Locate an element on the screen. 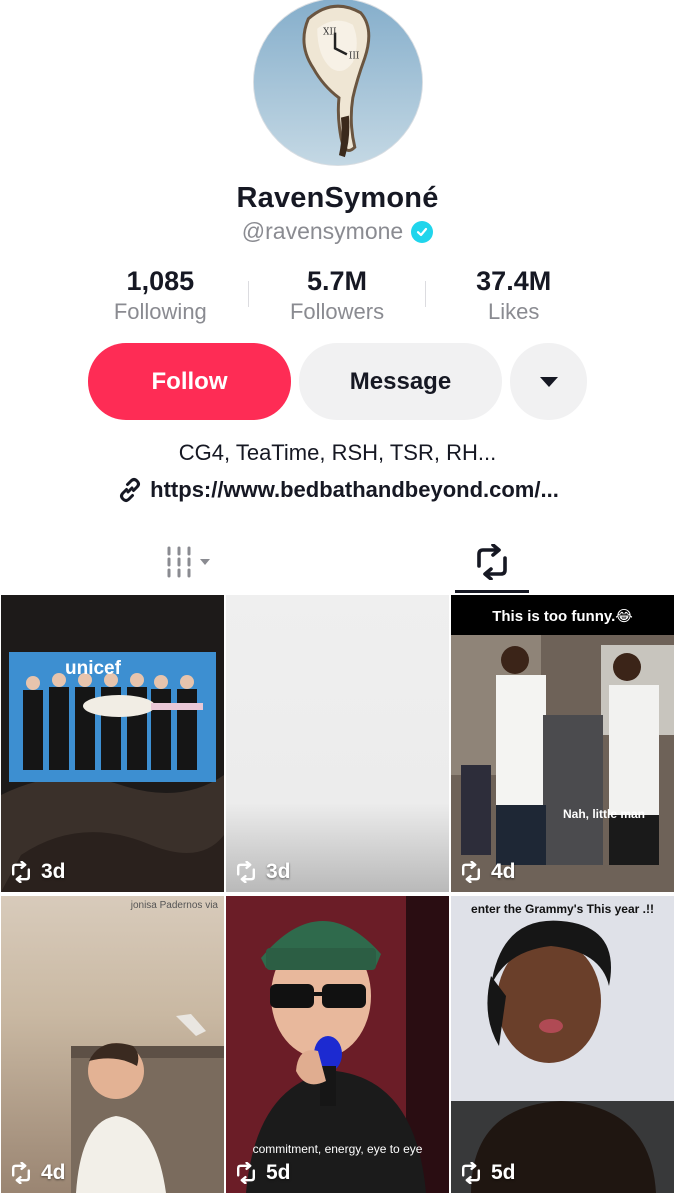  tab-reposts is located at coordinates (492, 562).